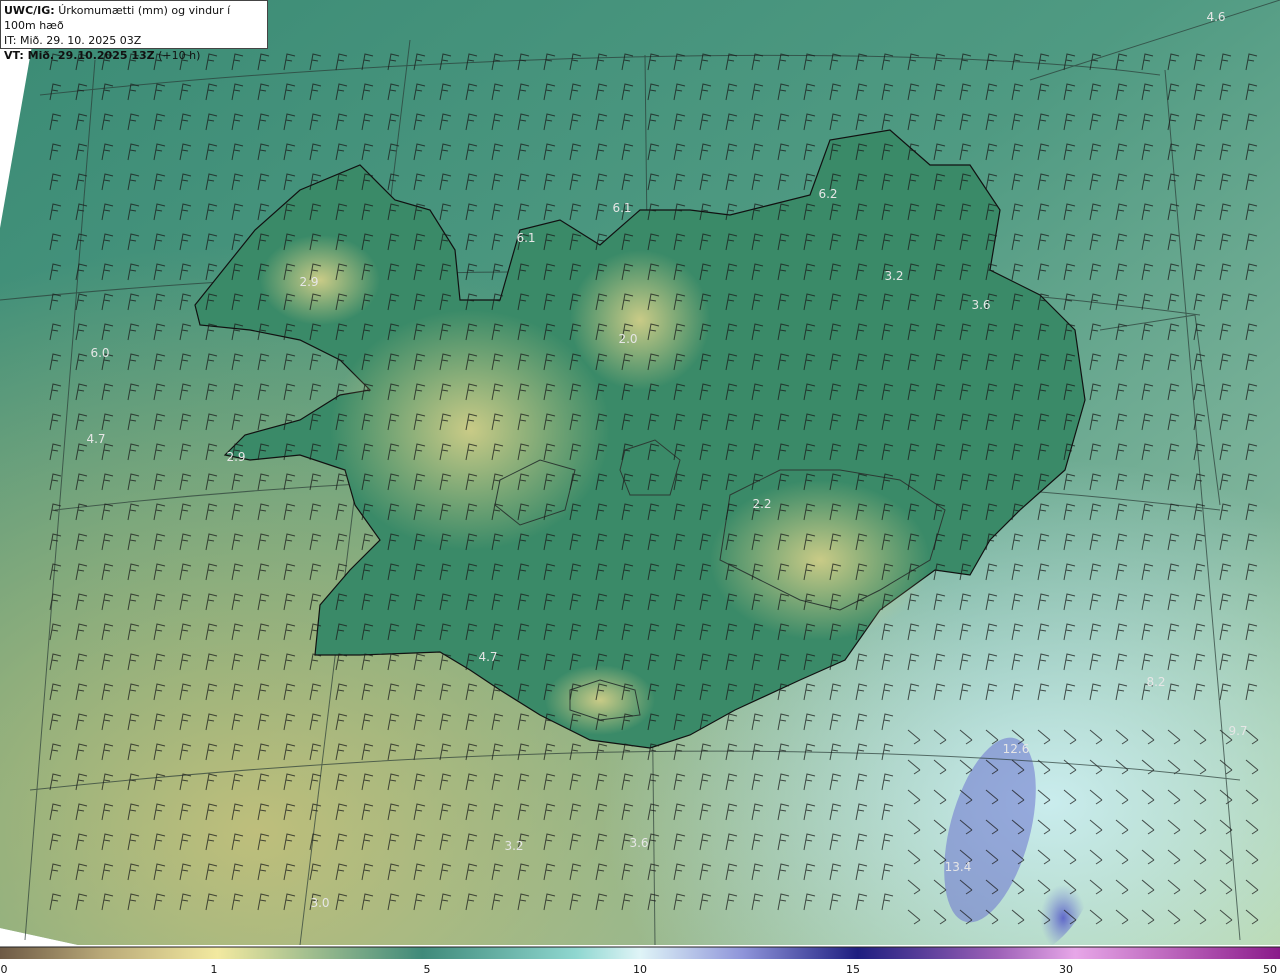  I want to click on legend-tick: 5, so click(427, 969).